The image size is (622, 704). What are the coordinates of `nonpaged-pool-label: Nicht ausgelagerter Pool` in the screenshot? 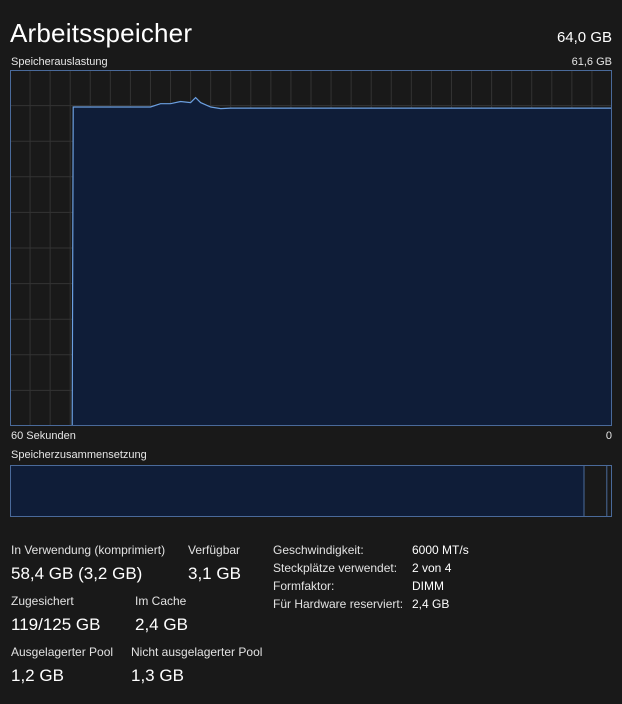 It's located at (197, 652).